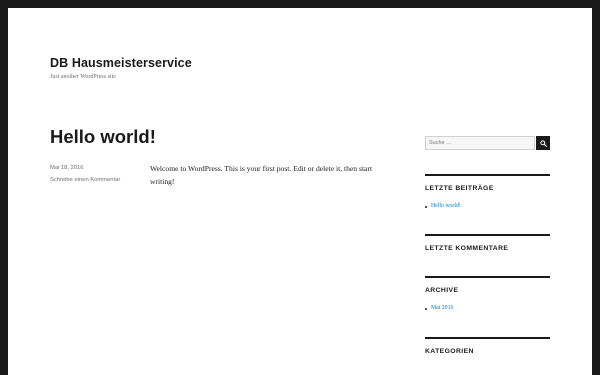 Image resolution: width=600 pixels, height=375 pixels. What do you see at coordinates (67, 168) in the screenshot?
I see `post-date: Mai 18, 2016` at bounding box center [67, 168].